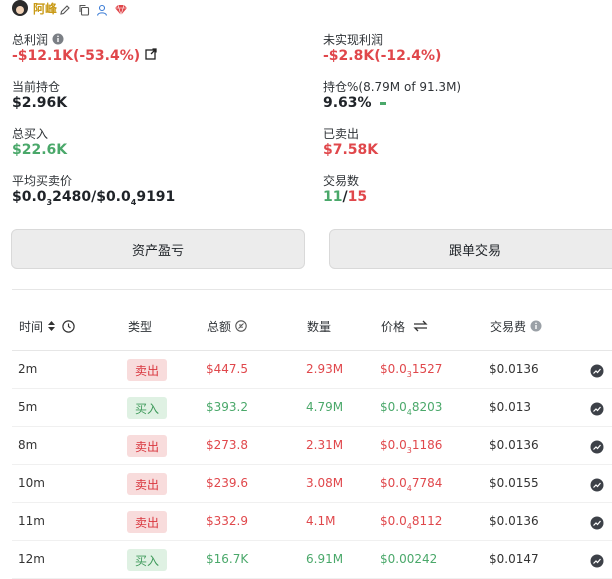 This screenshot has height=579, width=612. I want to click on col-time: 时间, so click(47, 327).